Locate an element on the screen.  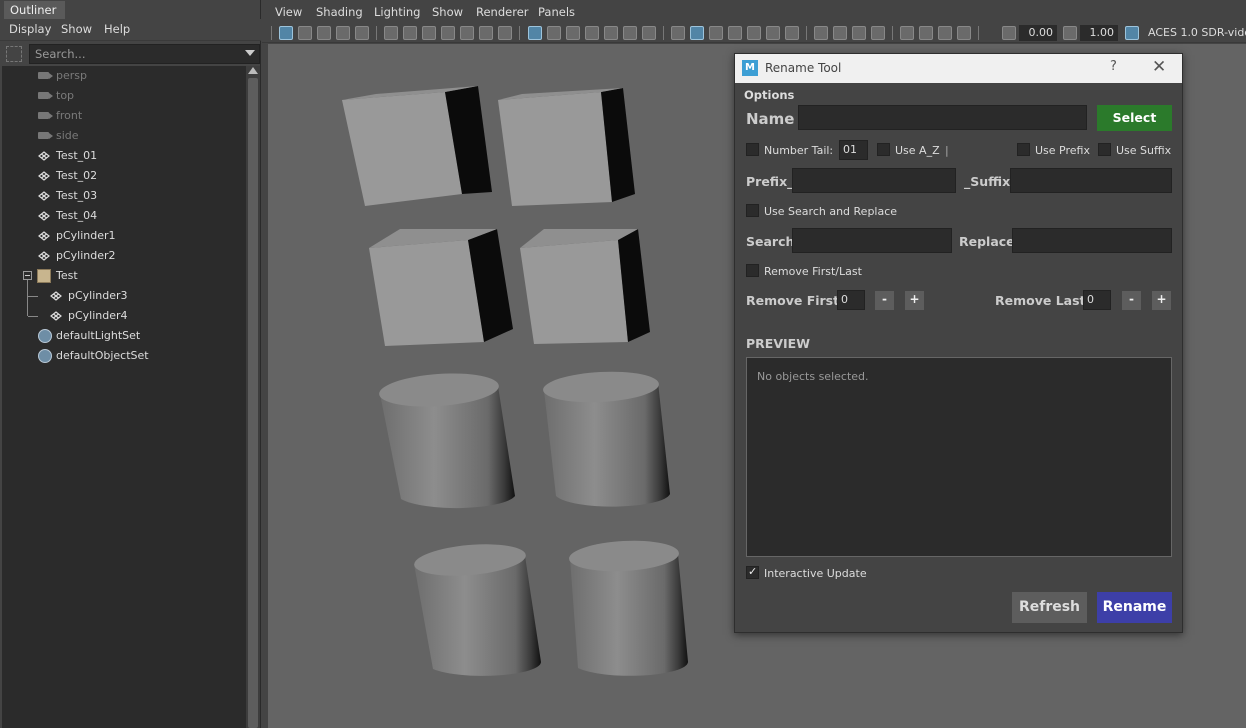
list-item-pcylinder2: pCylinder2 is located at coordinates (124, 256).